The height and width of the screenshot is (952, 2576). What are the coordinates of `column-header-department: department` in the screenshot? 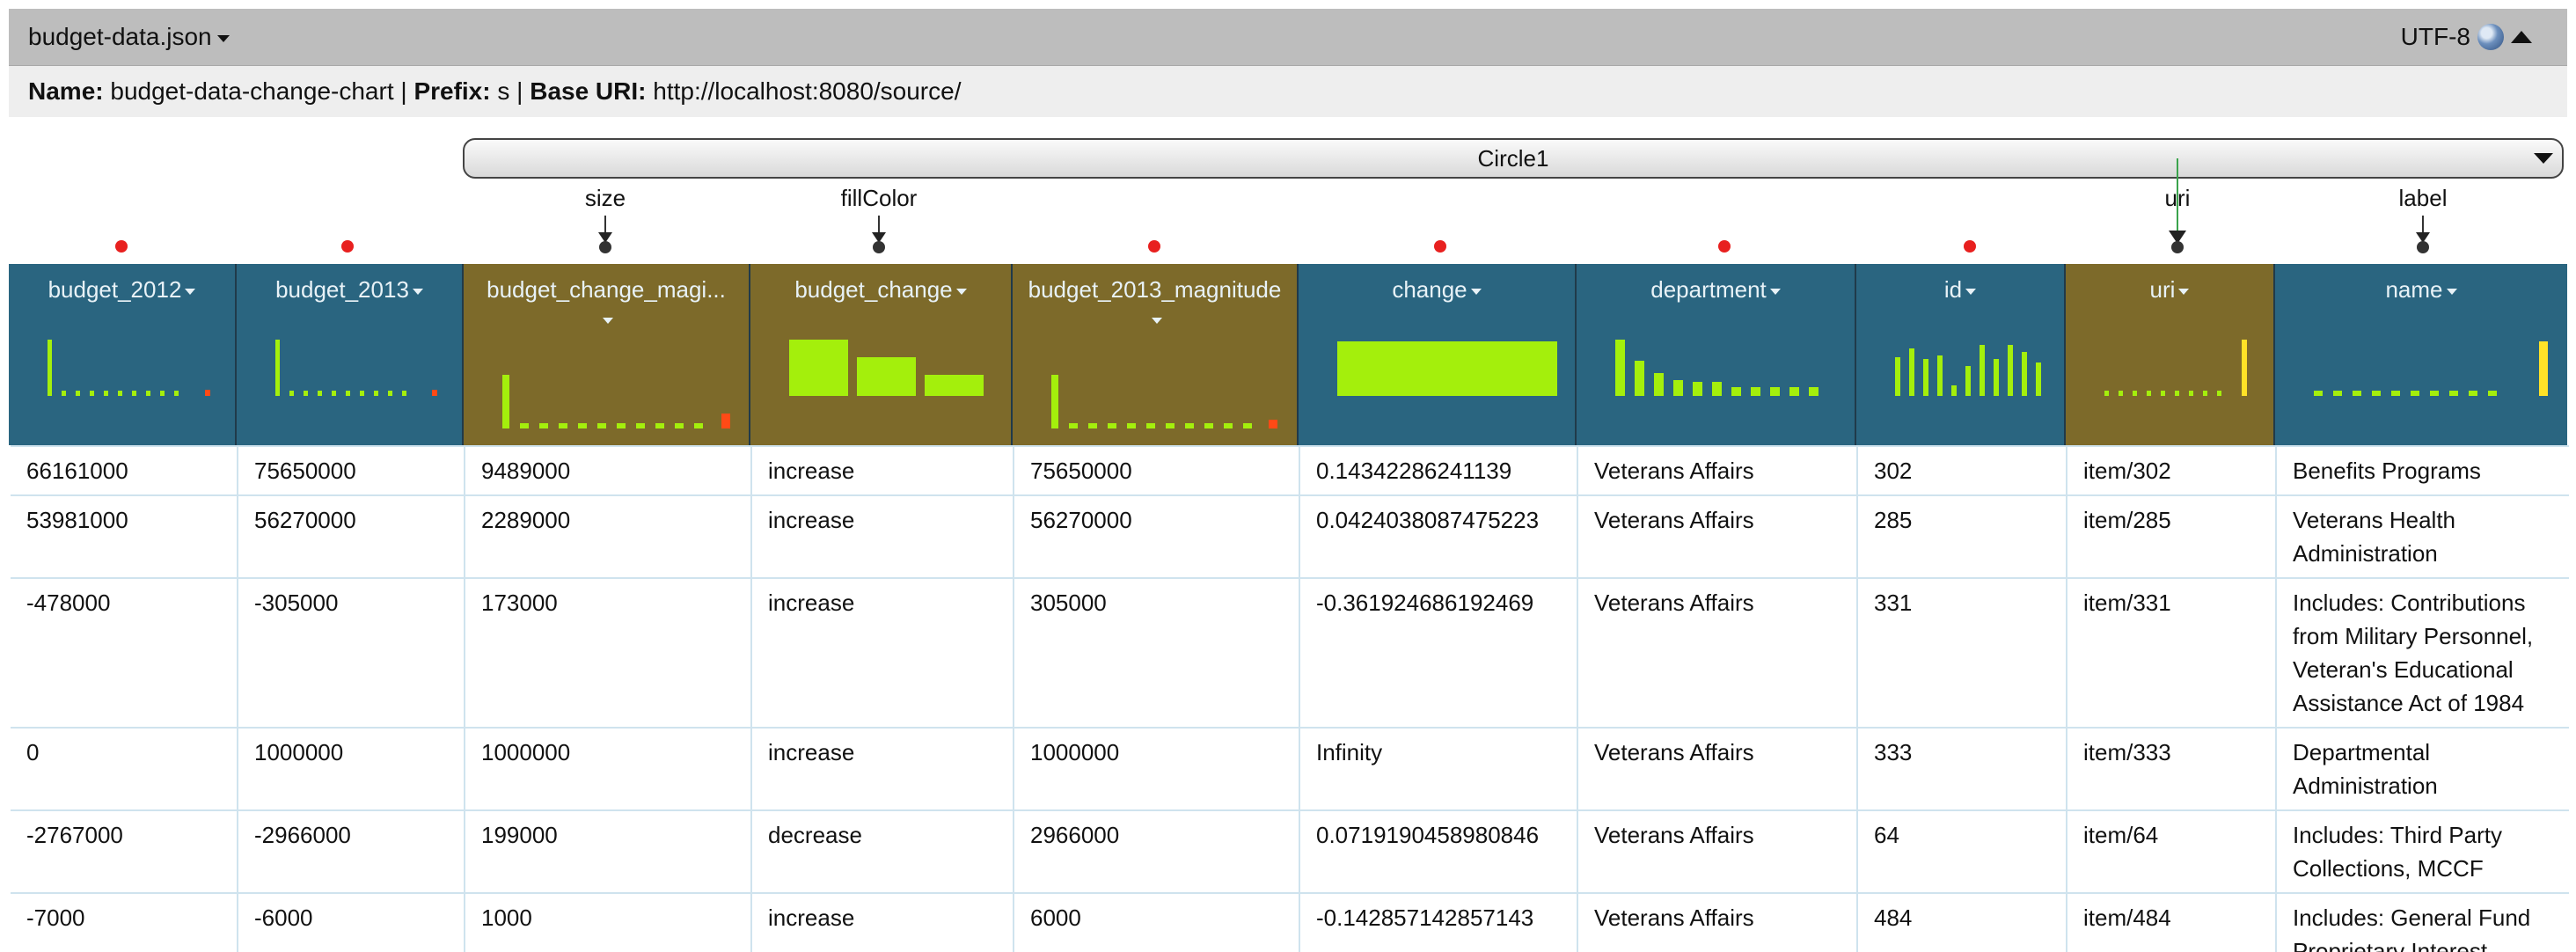 It's located at (1716, 354).